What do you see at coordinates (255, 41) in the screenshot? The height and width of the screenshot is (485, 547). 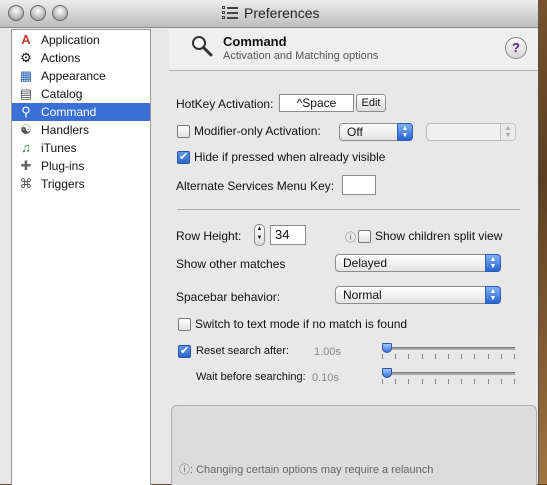 I see `pane-title: Command` at bounding box center [255, 41].